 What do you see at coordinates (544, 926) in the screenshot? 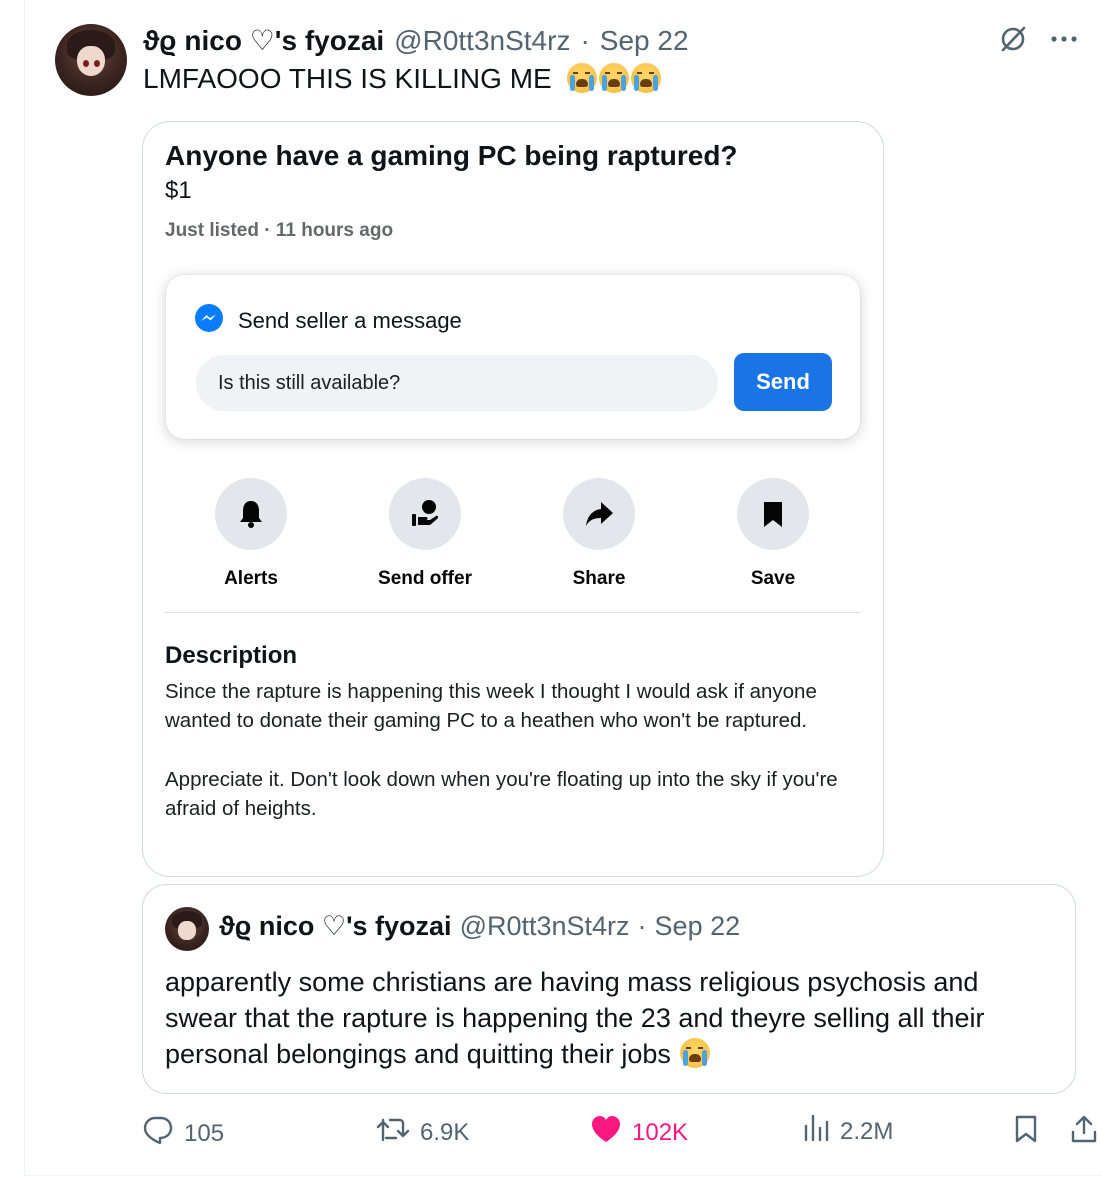
I see `quote-author-handle: @R0tt3nSt4rz` at bounding box center [544, 926].